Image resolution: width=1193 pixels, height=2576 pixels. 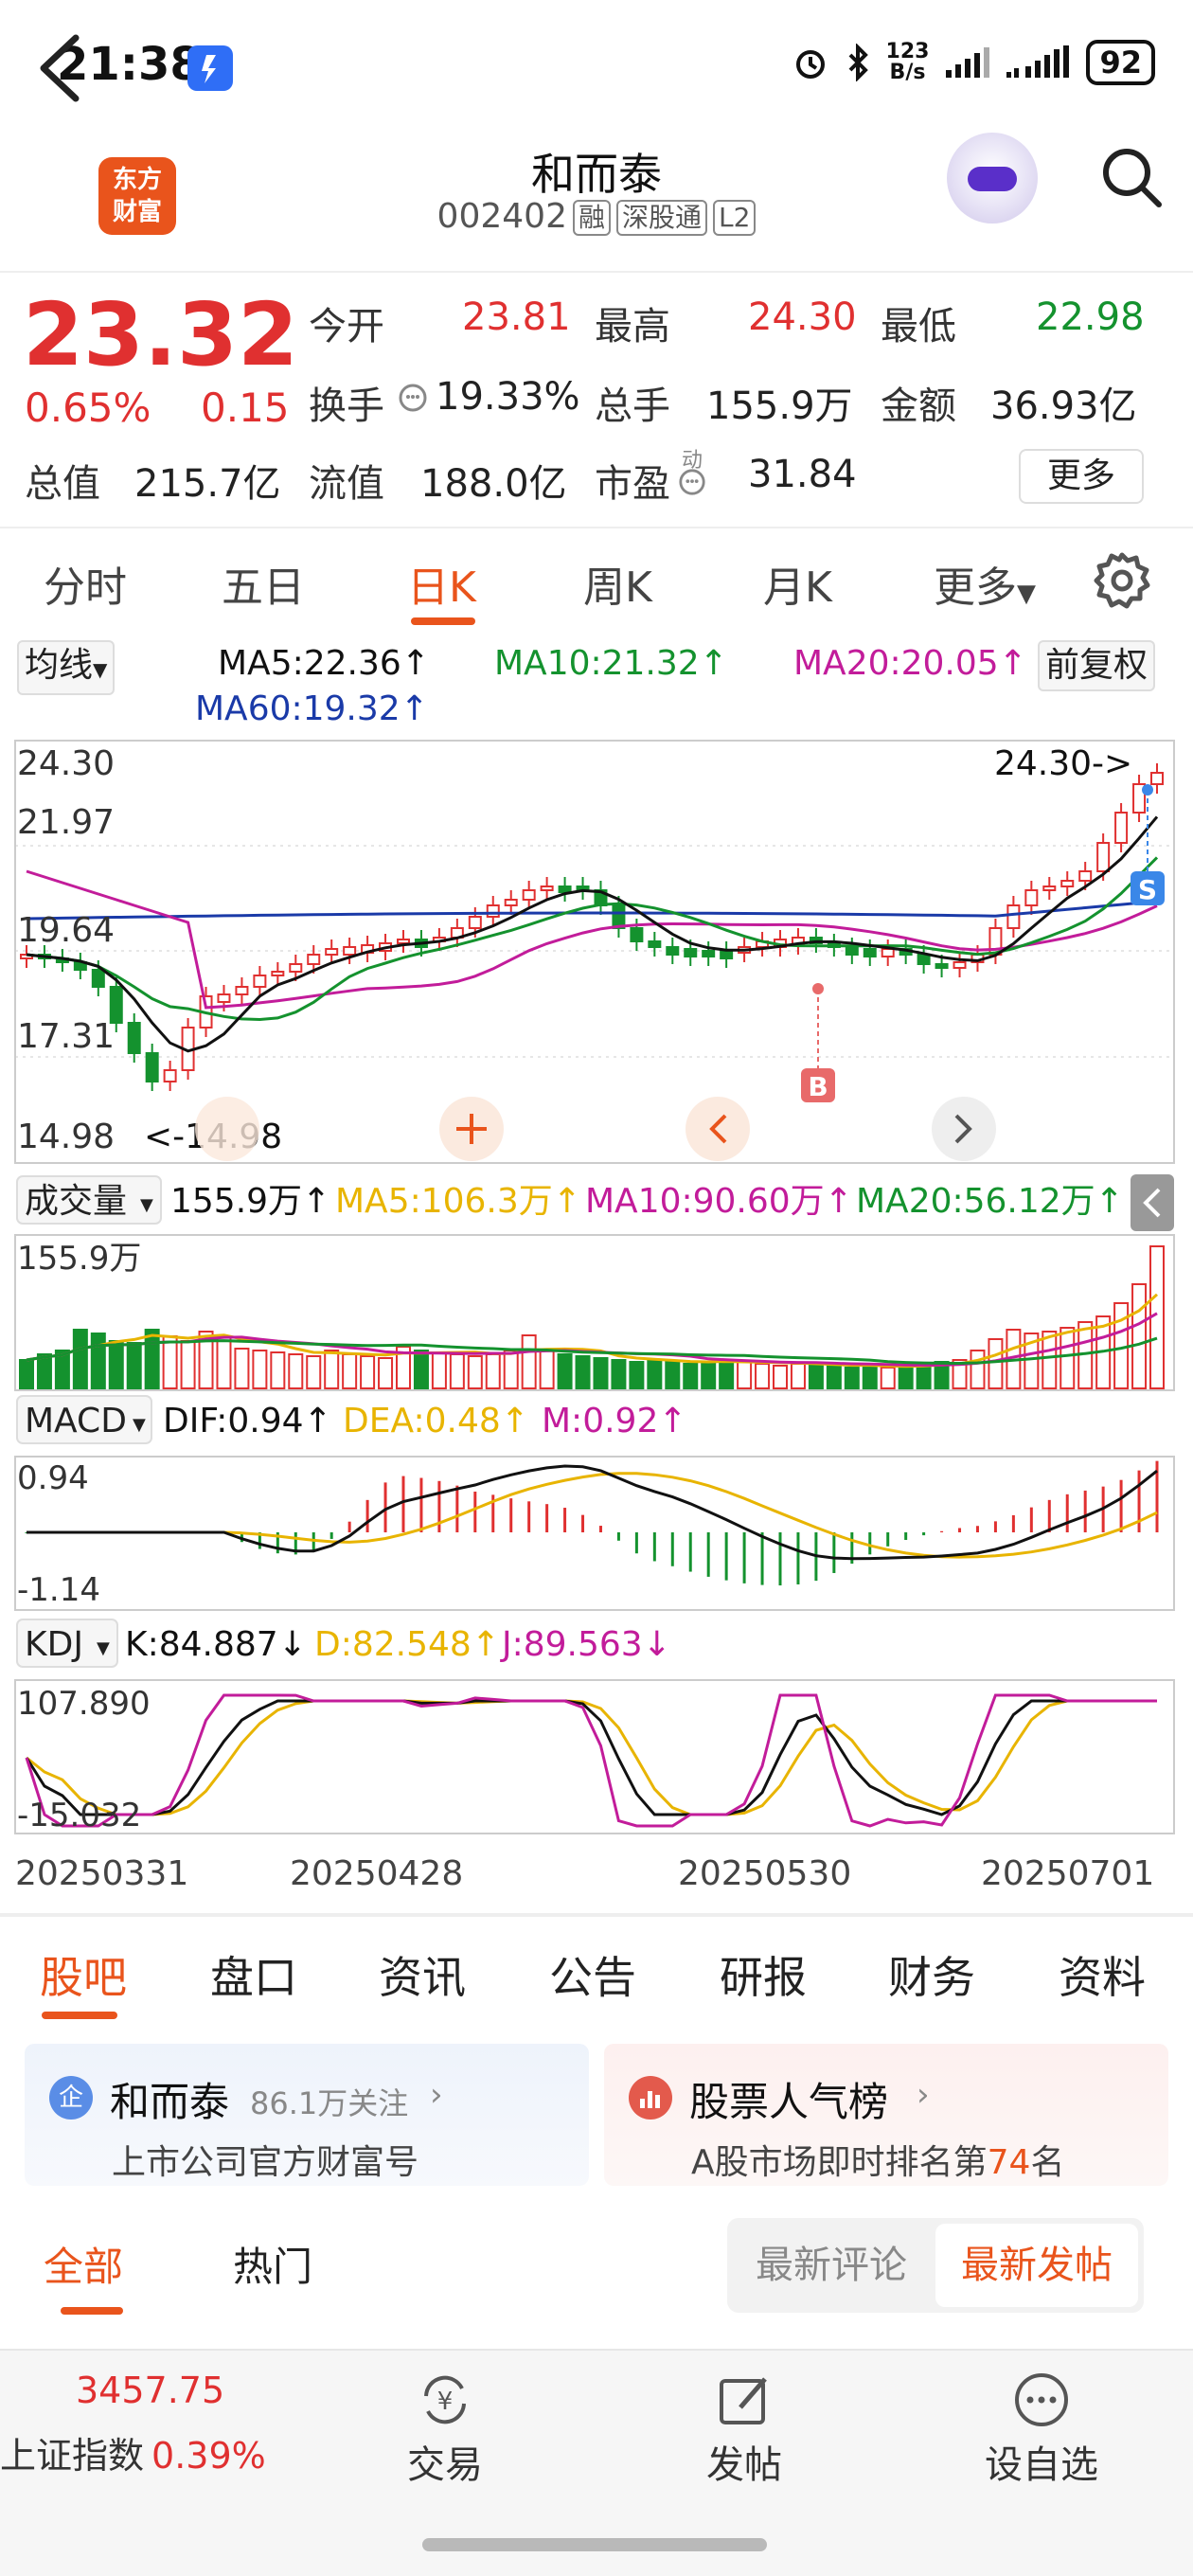 I want to click on gear-icon, so click(x=1122, y=580).